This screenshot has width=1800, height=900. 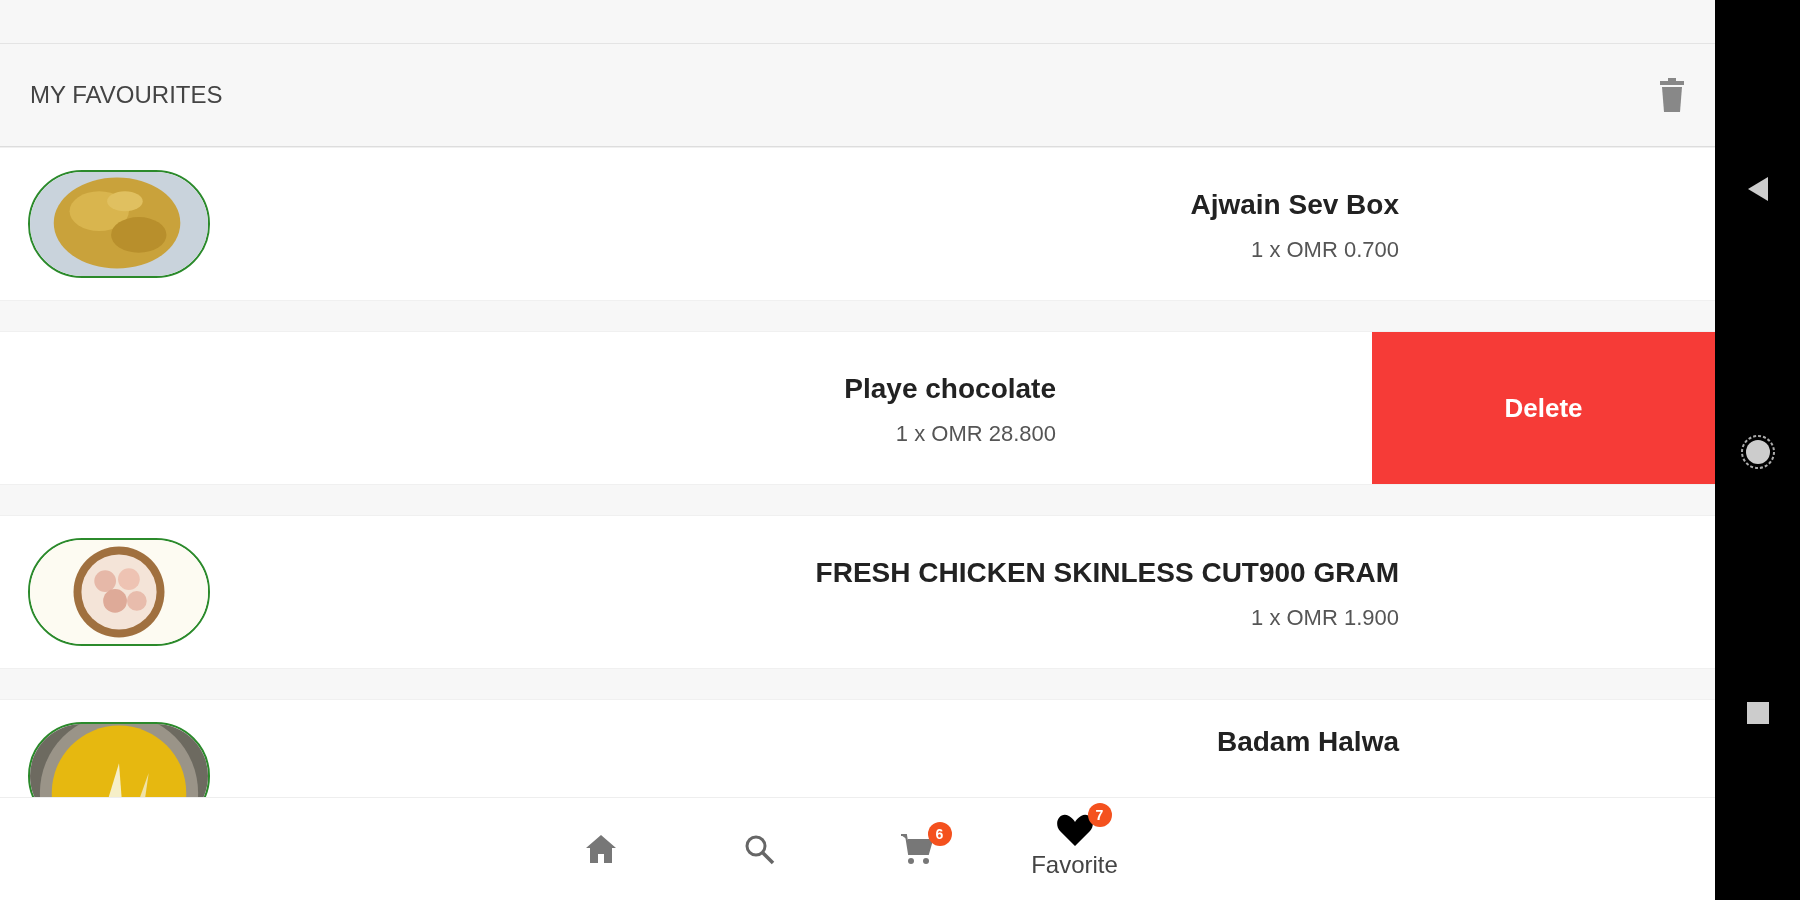 What do you see at coordinates (126, 95) in the screenshot?
I see `section-title: MY FAVOURITES` at bounding box center [126, 95].